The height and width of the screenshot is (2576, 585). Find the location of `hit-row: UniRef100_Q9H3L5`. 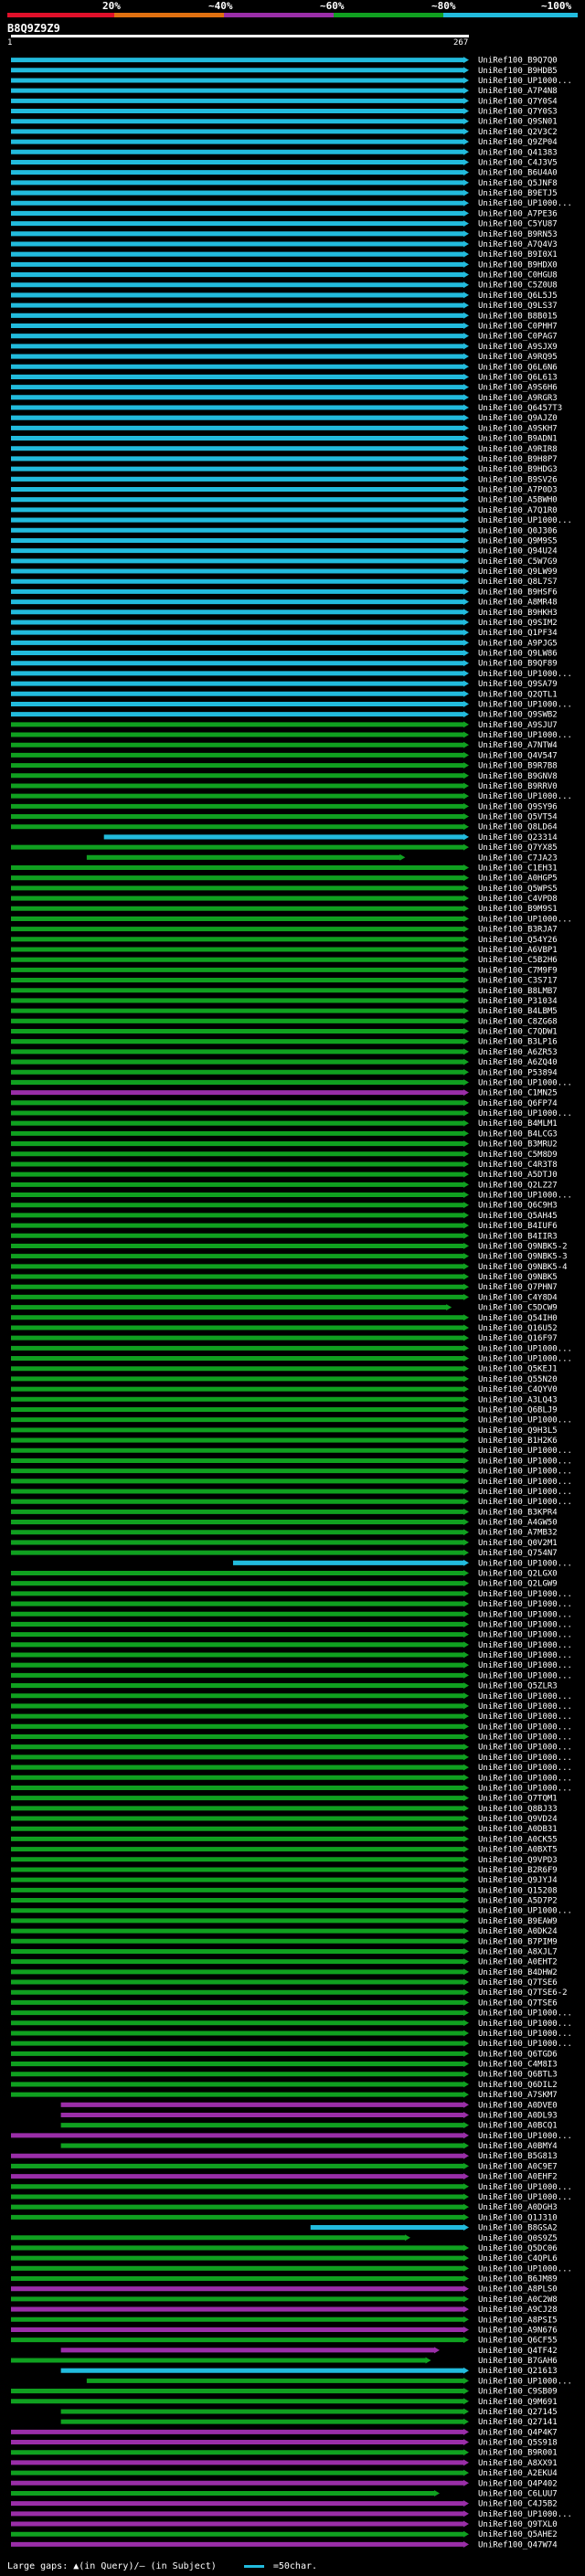

hit-row: UniRef100_Q9H3L5 is located at coordinates (284, 1431).